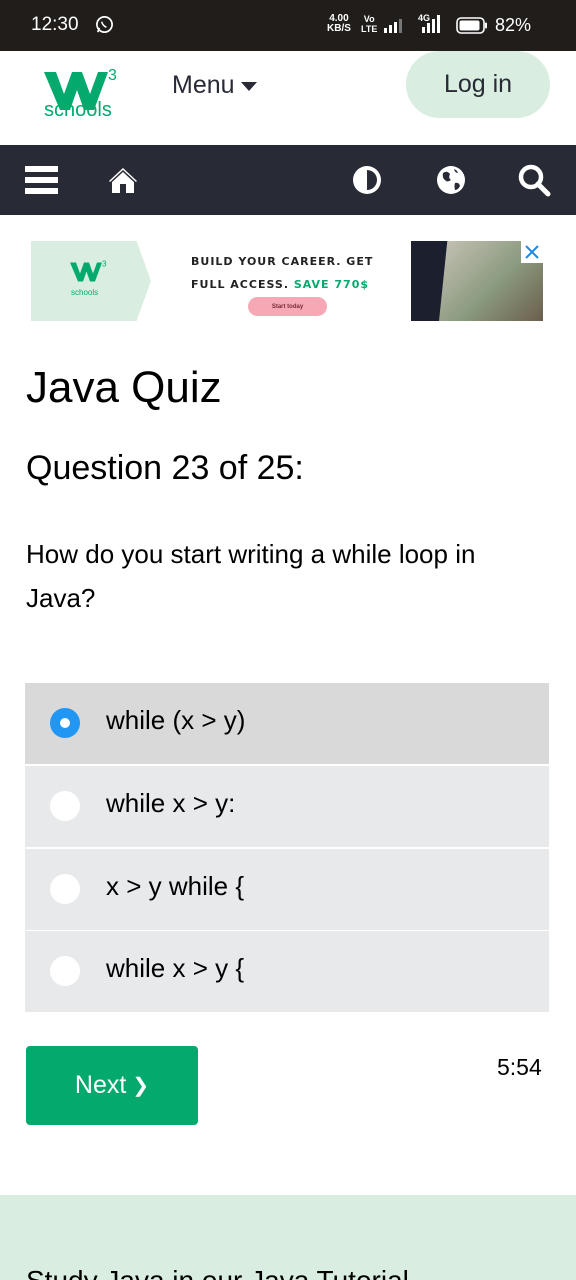  I want to click on whatsapp-icon, so click(104, 24).